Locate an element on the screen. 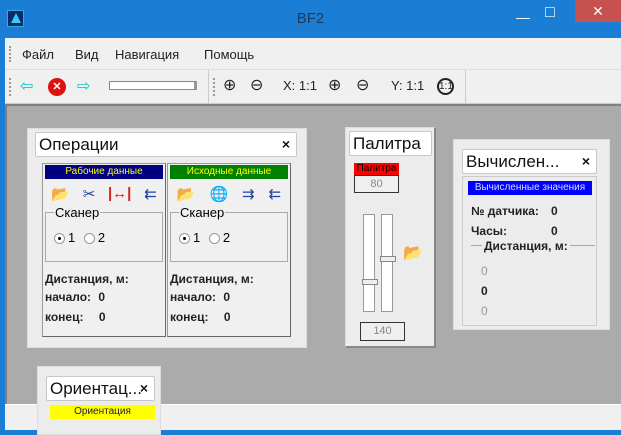  insert-list-icon: ⇉ is located at coordinates (248, 194).